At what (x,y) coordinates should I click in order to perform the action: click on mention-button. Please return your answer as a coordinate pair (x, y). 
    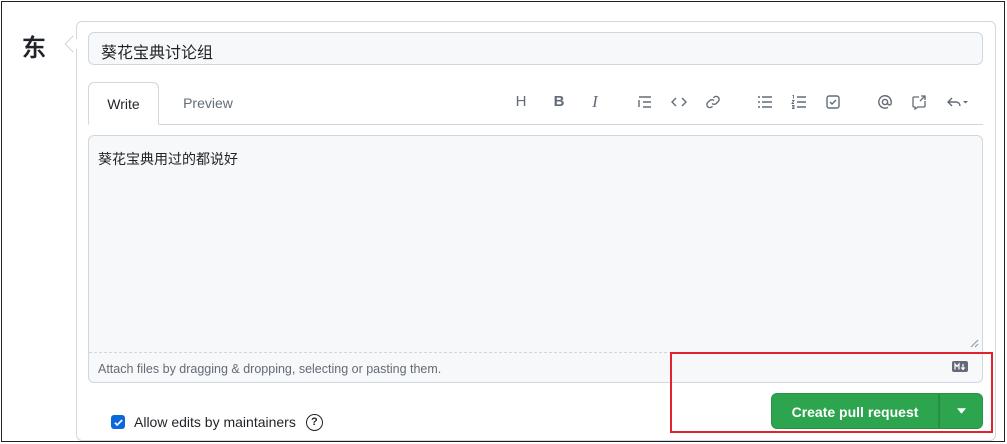
    Looking at the image, I should click on (885, 102).